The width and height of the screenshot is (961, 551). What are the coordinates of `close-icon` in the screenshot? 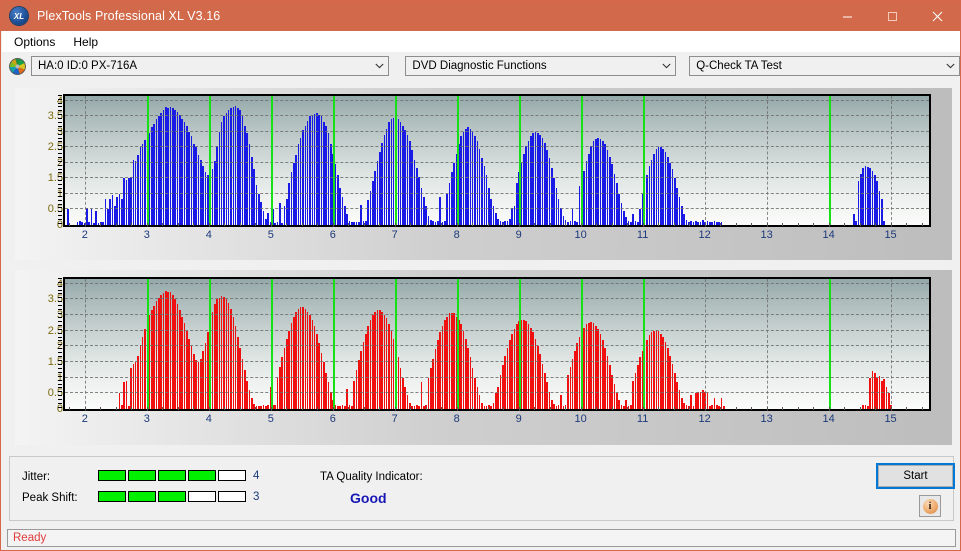 It's located at (937, 16).